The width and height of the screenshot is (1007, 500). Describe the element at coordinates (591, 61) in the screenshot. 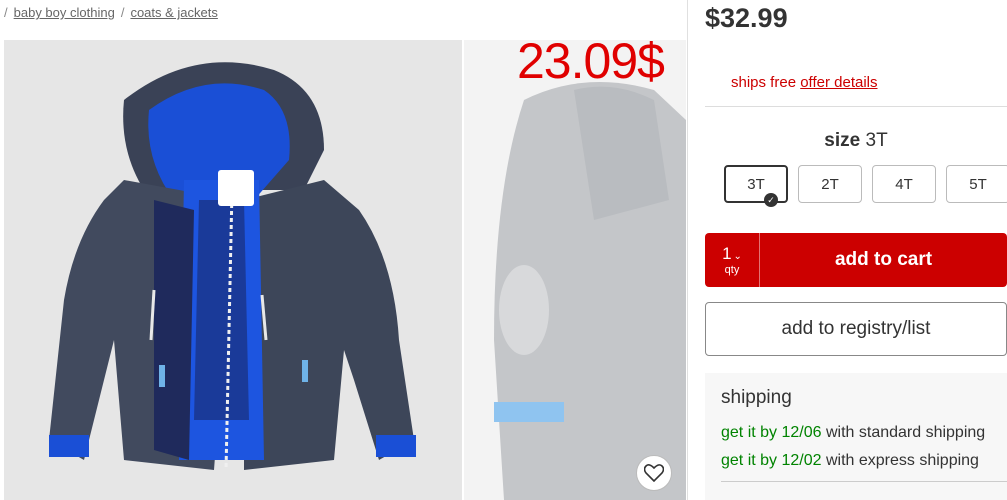

I see `overlay-price-text: 23.09$` at that location.